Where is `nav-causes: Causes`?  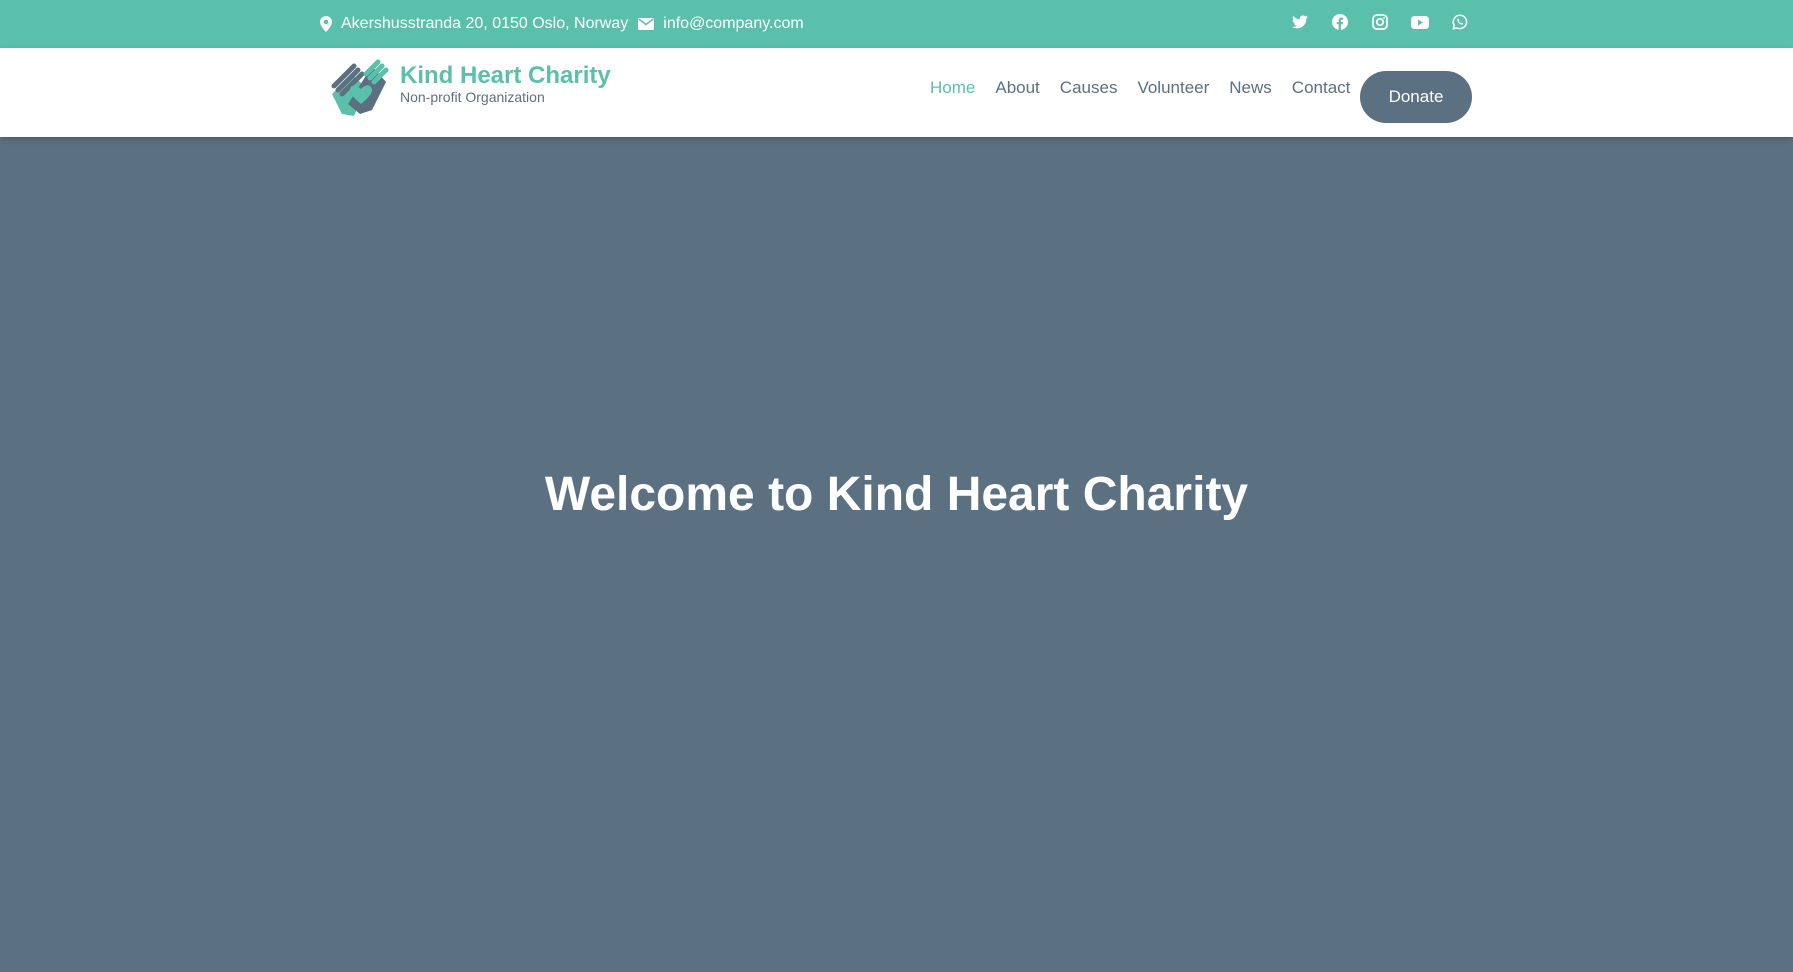
nav-causes: Causes is located at coordinates (1089, 88).